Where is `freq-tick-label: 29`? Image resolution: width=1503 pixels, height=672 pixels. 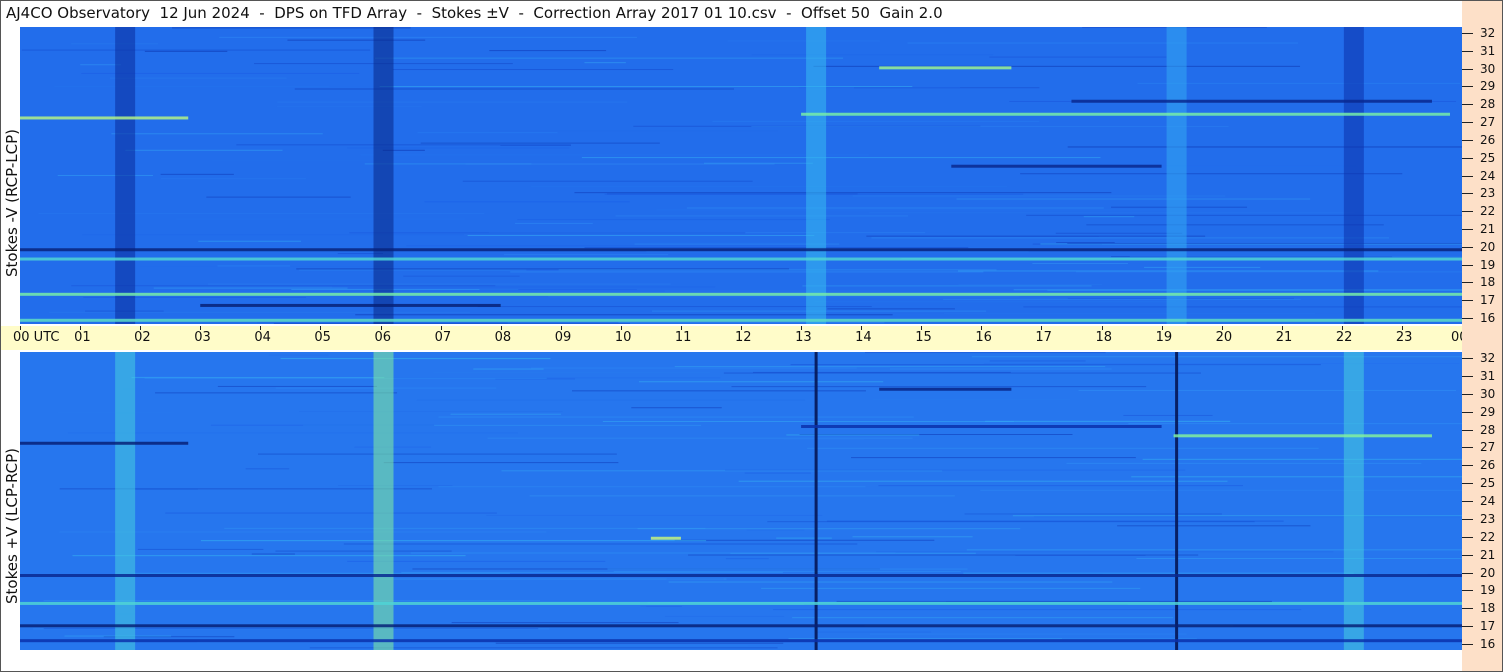
freq-tick-label: 29 is located at coordinates (1488, 411).